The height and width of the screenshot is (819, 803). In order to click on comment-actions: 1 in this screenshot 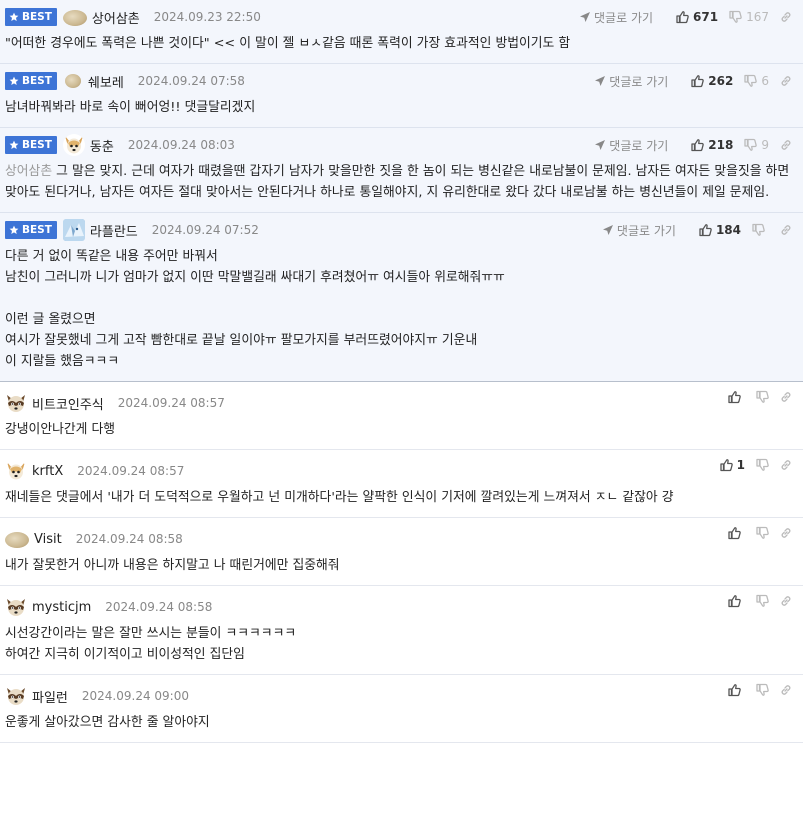, I will do `click(751, 465)`.